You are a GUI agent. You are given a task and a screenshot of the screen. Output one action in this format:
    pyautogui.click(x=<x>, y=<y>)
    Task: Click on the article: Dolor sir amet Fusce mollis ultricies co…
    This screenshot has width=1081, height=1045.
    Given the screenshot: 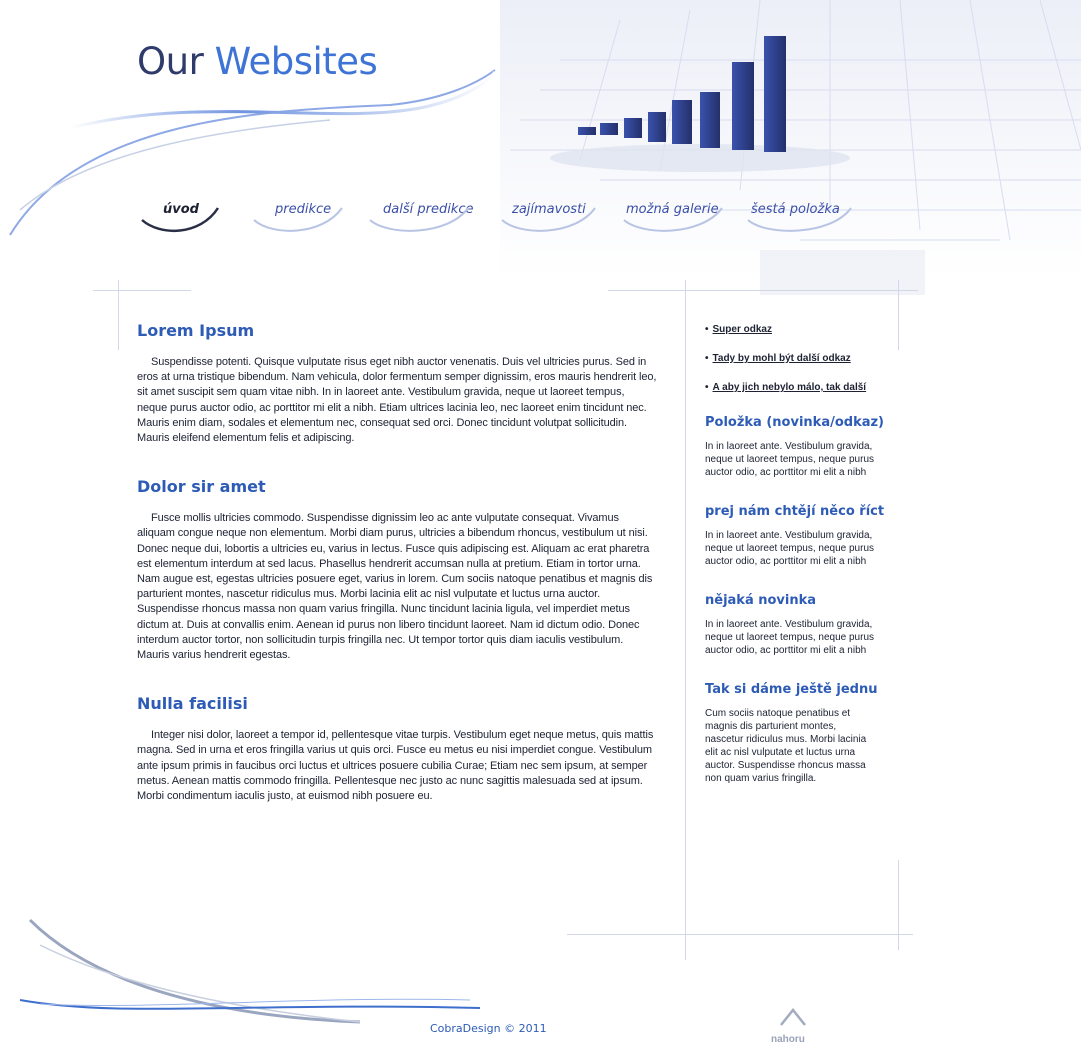 What is the action you would take?
    pyautogui.click(x=397, y=569)
    